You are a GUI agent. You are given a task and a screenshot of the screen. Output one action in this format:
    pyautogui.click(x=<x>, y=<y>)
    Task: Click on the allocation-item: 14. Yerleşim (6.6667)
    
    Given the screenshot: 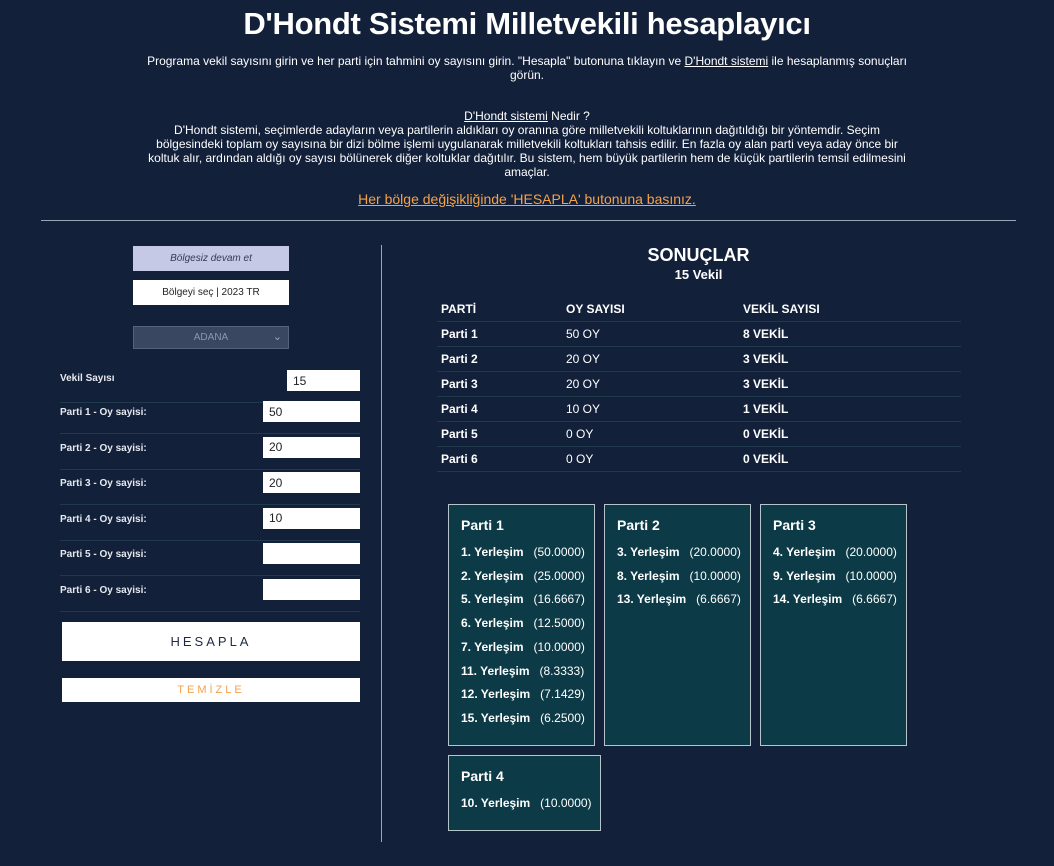 What is the action you would take?
    pyautogui.click(x=835, y=599)
    